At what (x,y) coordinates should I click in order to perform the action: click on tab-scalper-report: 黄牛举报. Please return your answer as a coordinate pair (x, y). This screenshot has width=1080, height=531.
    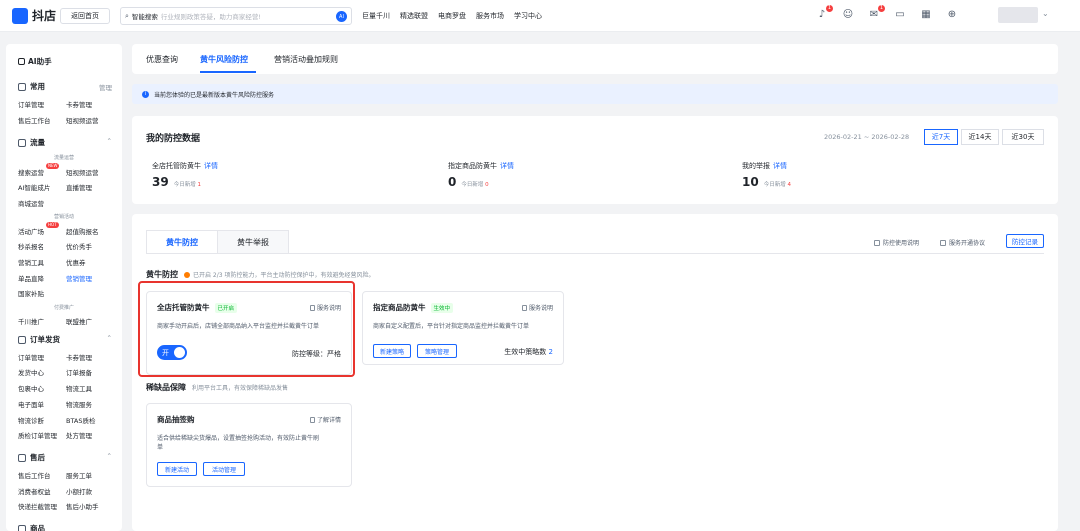
    Looking at the image, I should click on (253, 242).